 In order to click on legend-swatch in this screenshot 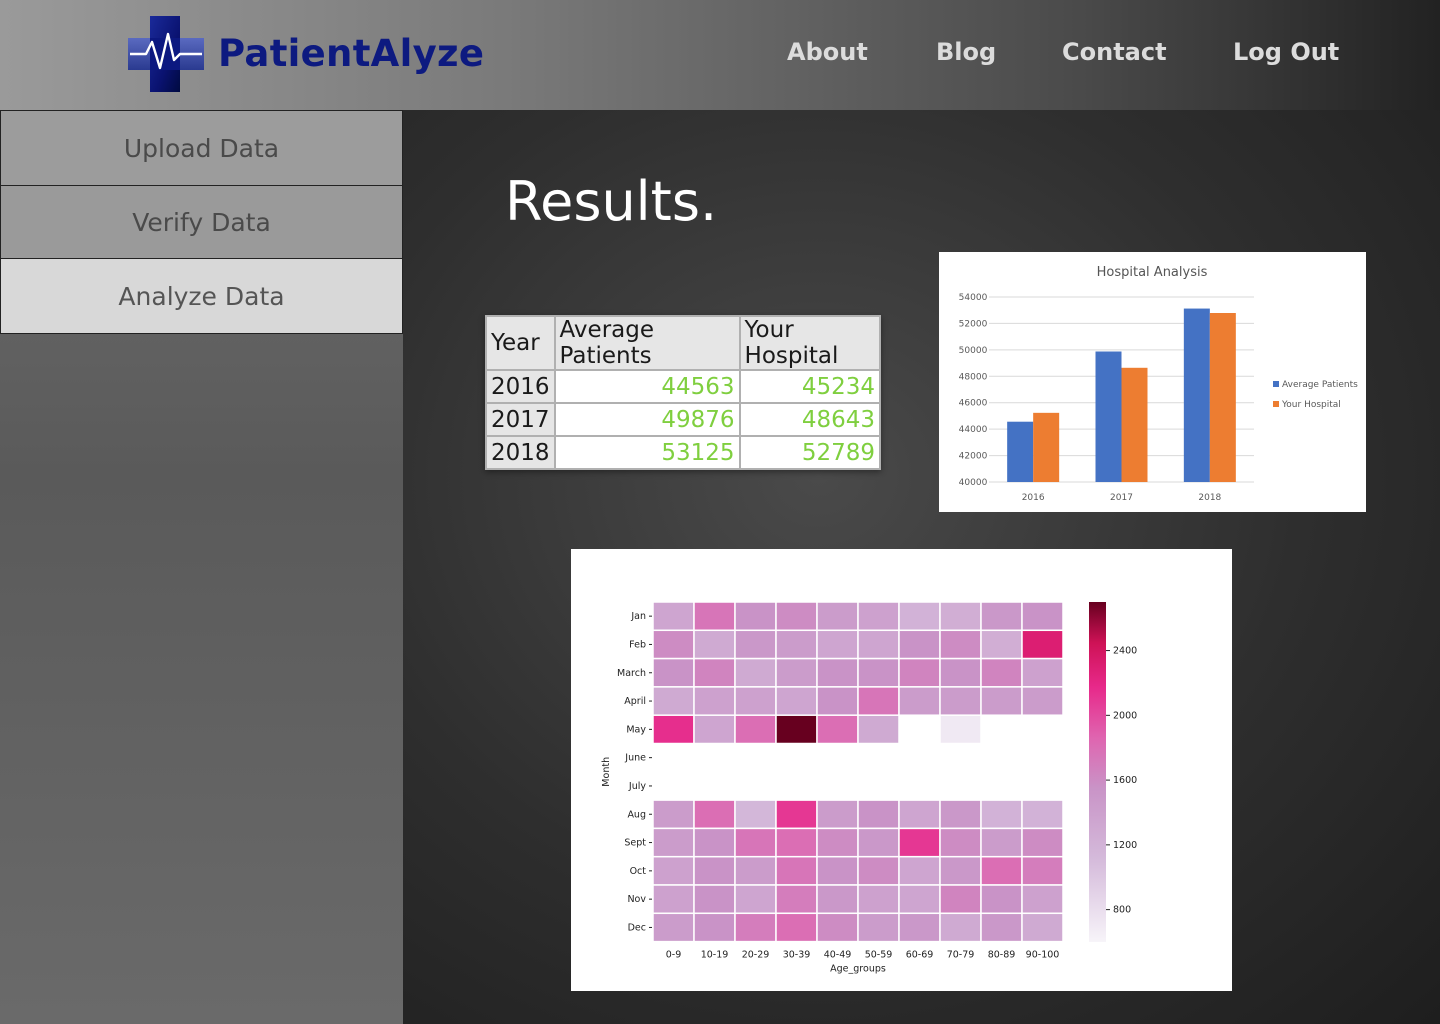, I will do `click(1276, 384)`.